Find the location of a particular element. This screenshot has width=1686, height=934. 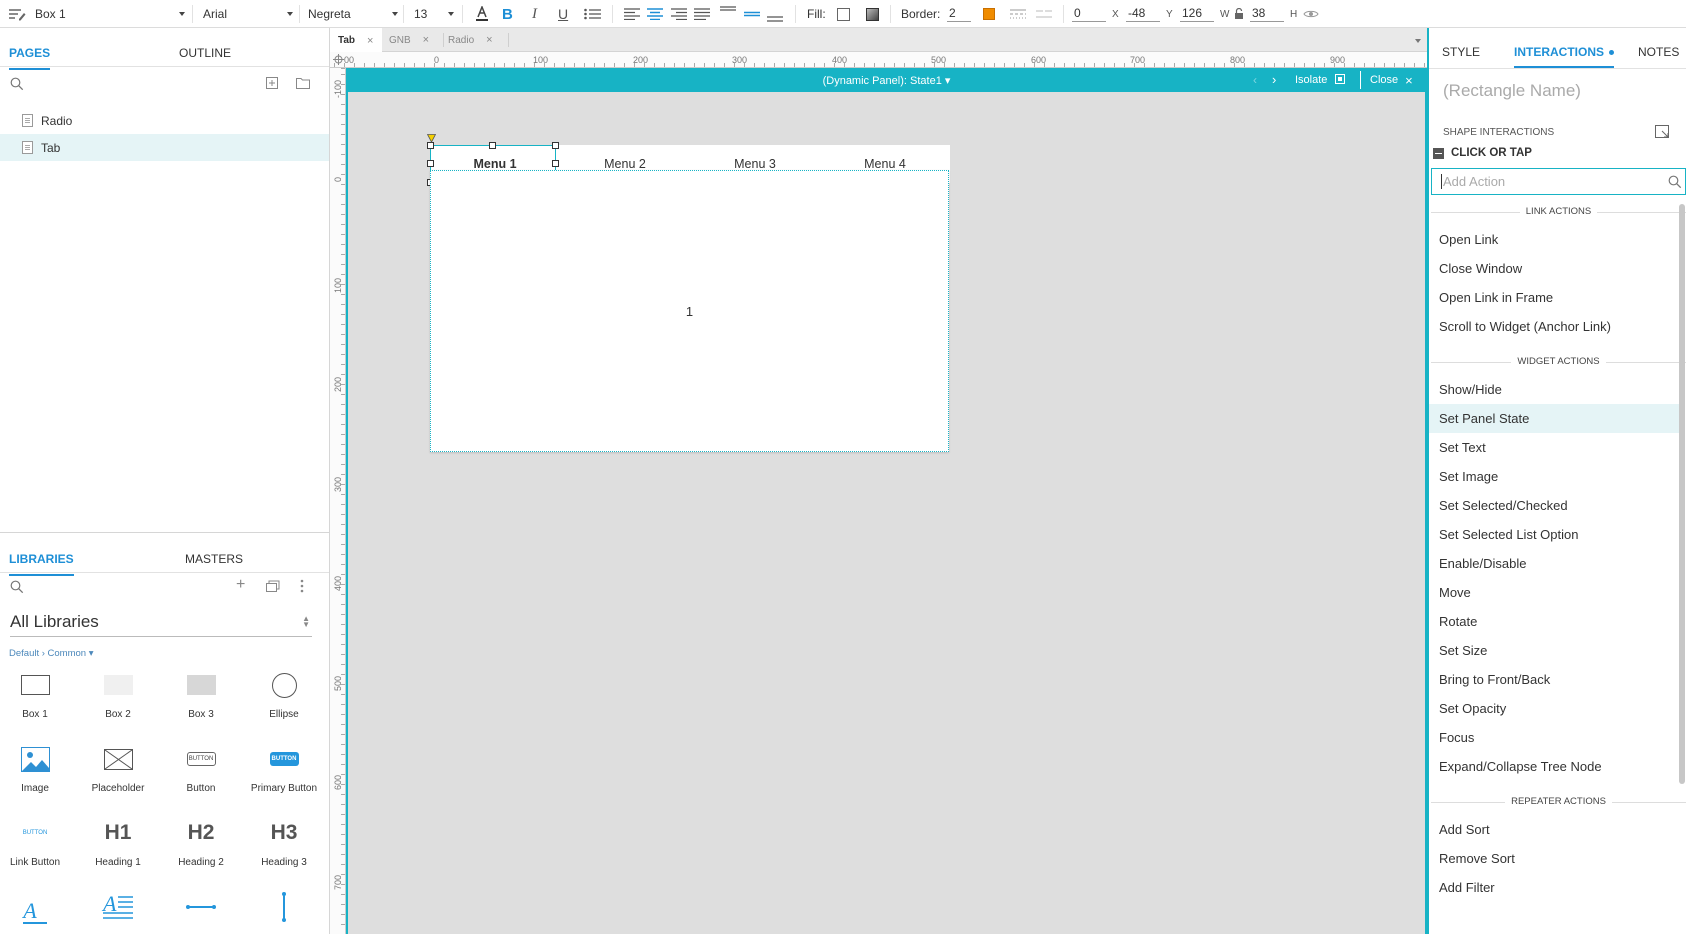

action-rotate: Rotate is located at coordinates (1555, 621).